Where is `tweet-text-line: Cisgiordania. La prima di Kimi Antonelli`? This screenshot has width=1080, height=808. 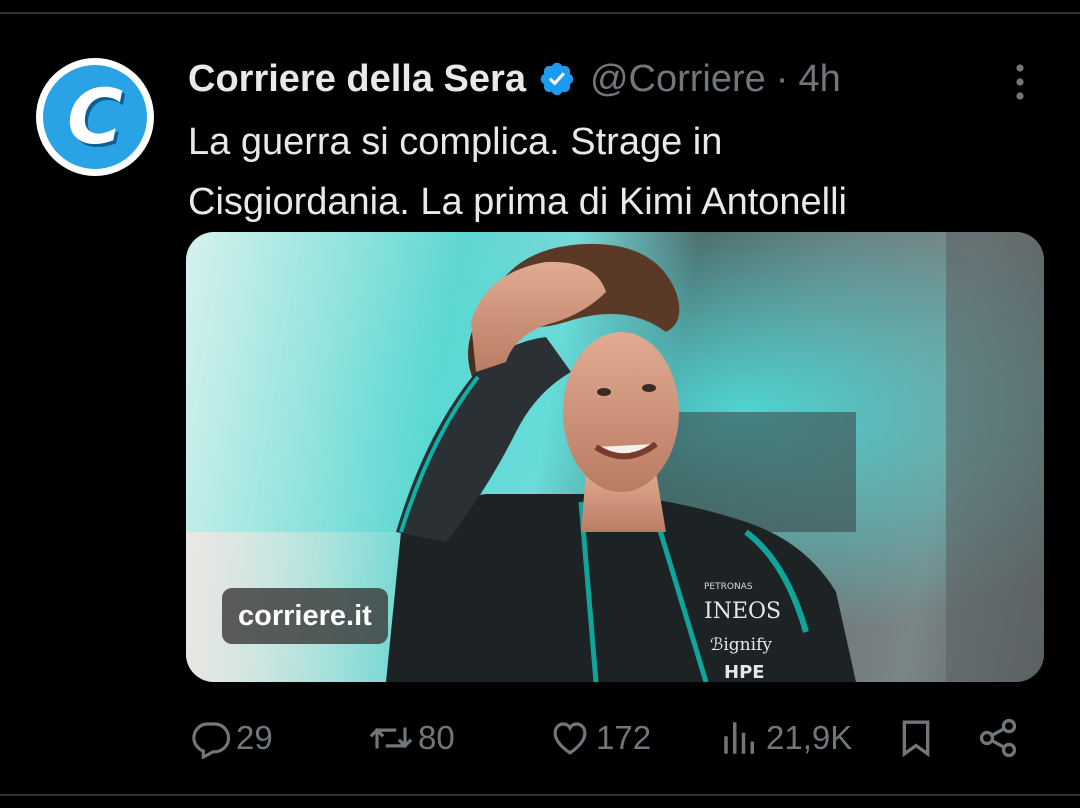 tweet-text-line: Cisgiordania. La prima di Kimi Antonelli is located at coordinates (517, 202).